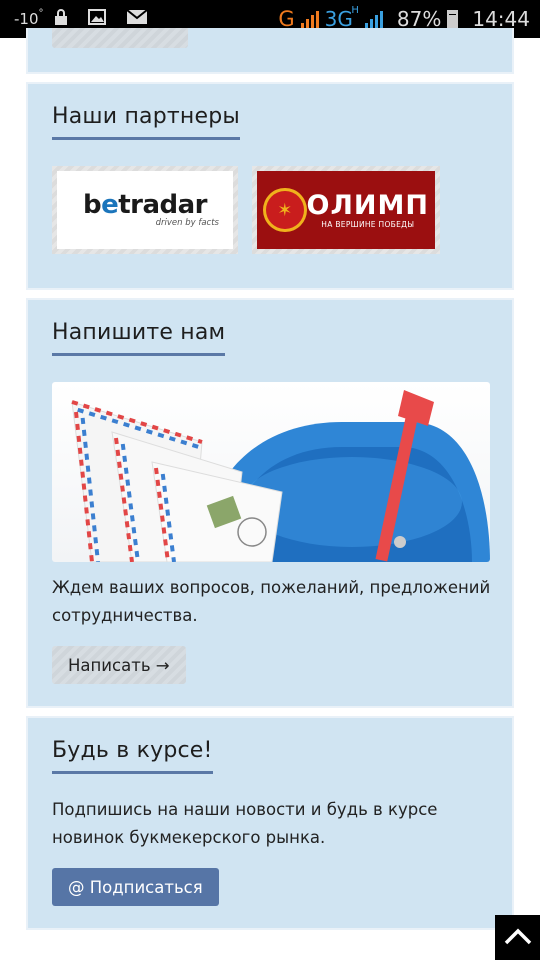 This screenshot has width=540, height=960. What do you see at coordinates (110, 205) in the screenshot?
I see `betradar-word-e: e` at bounding box center [110, 205].